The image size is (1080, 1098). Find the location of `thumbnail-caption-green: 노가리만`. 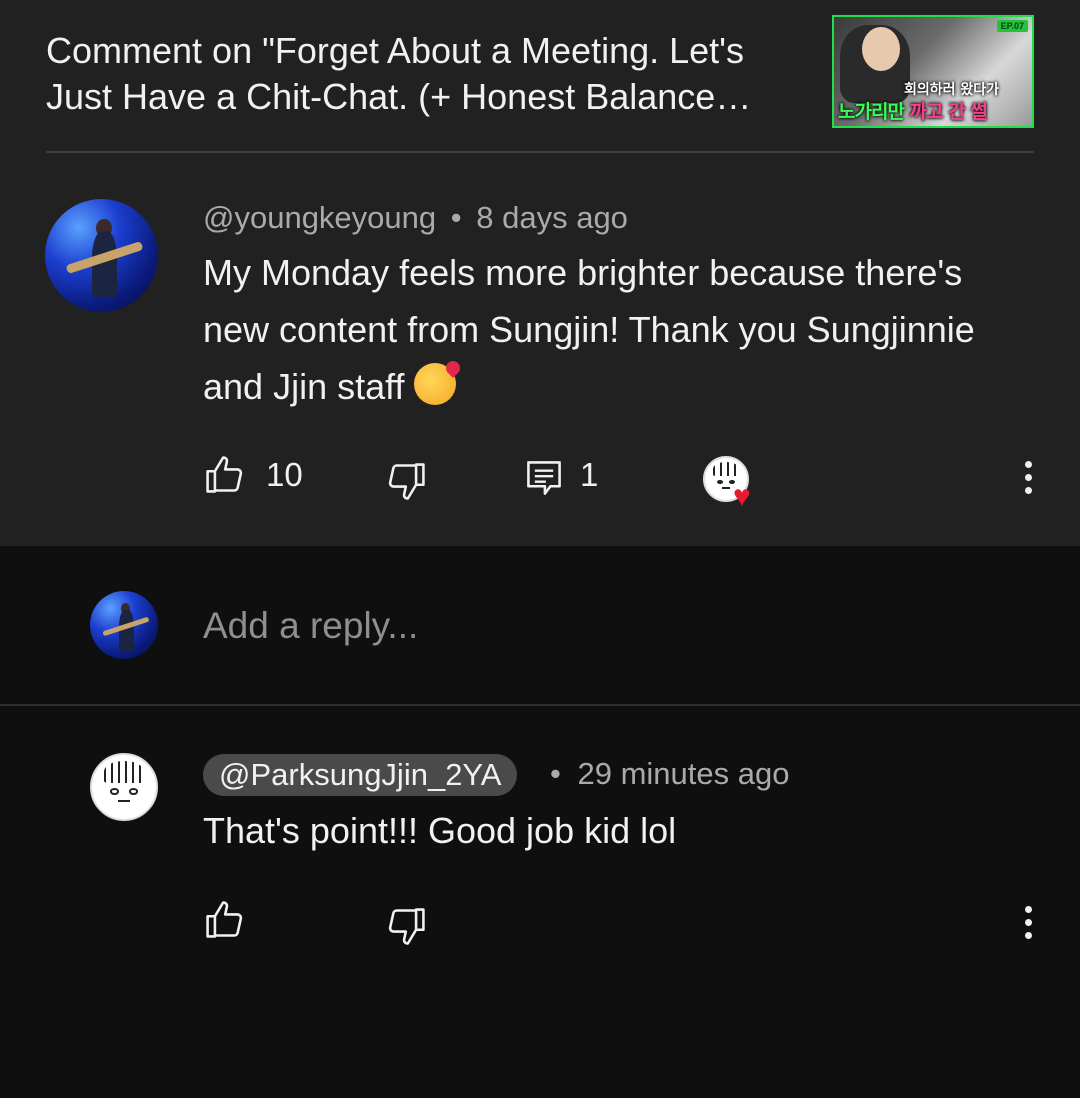

thumbnail-caption-green: 노가리만 is located at coordinates (871, 112).